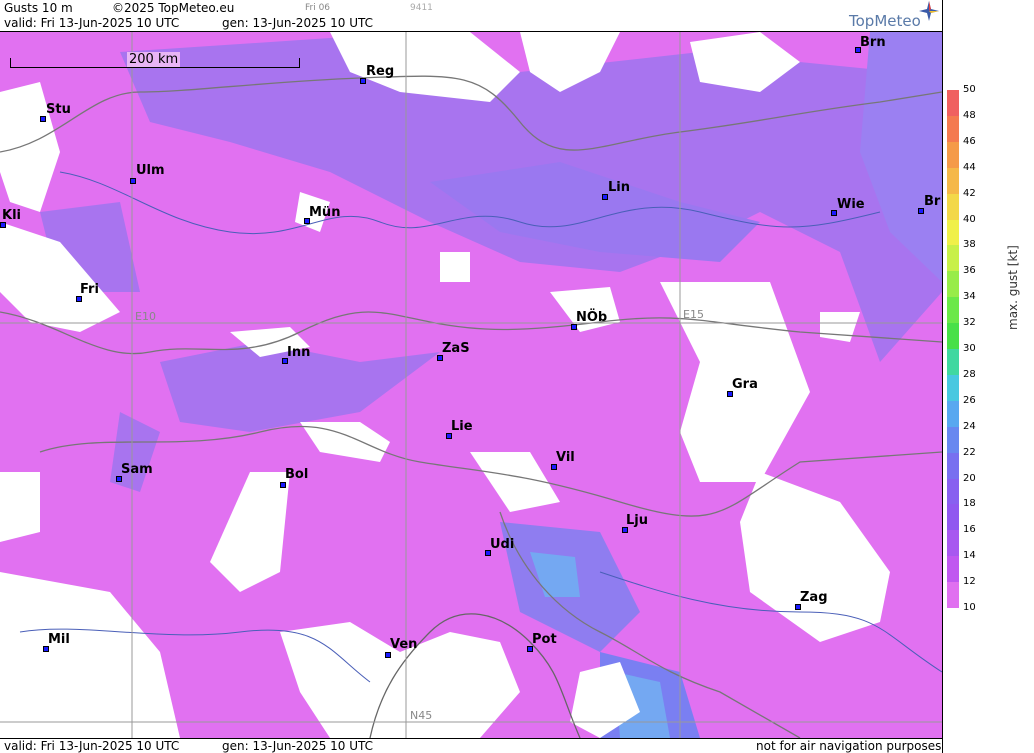  What do you see at coordinates (145, 316) in the screenshot?
I see `grid-label-e10: E10` at bounding box center [145, 316].